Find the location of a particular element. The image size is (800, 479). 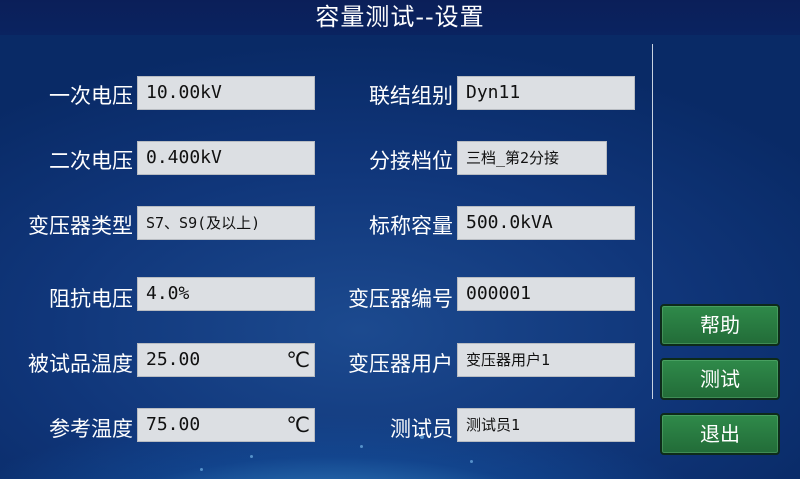

transformer-user-field: 变压器用户1 is located at coordinates (546, 360).